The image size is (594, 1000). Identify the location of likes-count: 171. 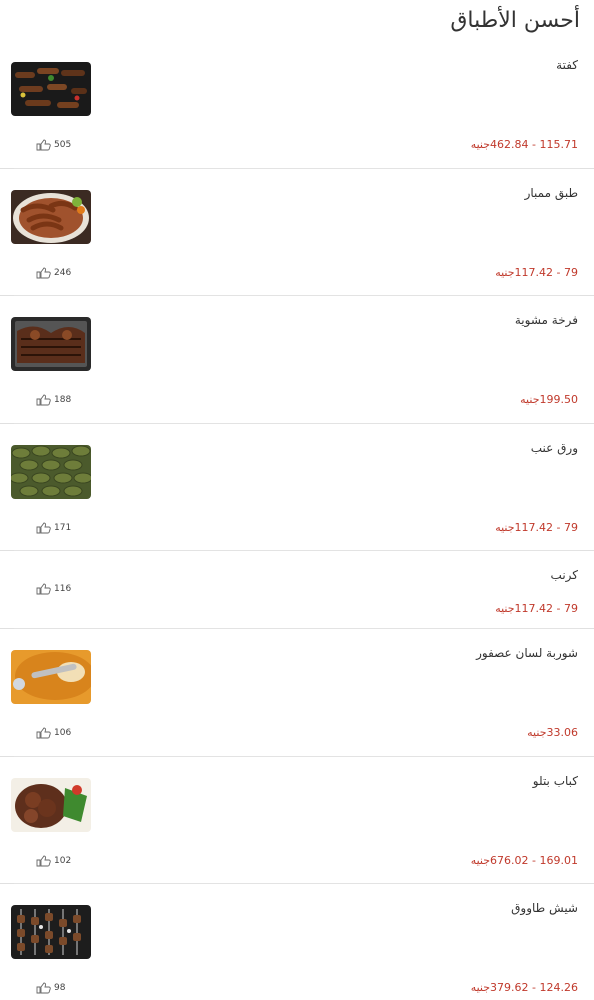
(53, 528).